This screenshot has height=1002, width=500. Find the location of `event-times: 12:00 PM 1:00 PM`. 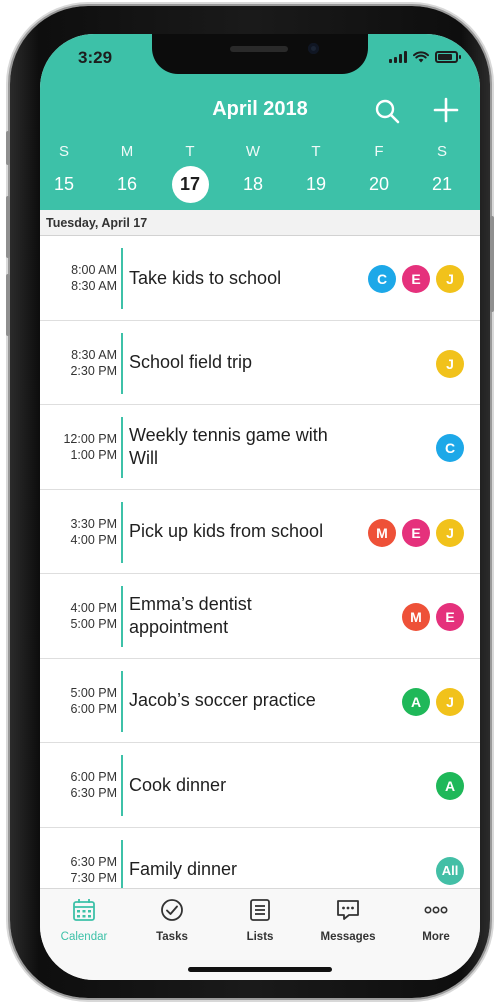

event-times: 12:00 PM 1:00 PM is located at coordinates (90, 447).